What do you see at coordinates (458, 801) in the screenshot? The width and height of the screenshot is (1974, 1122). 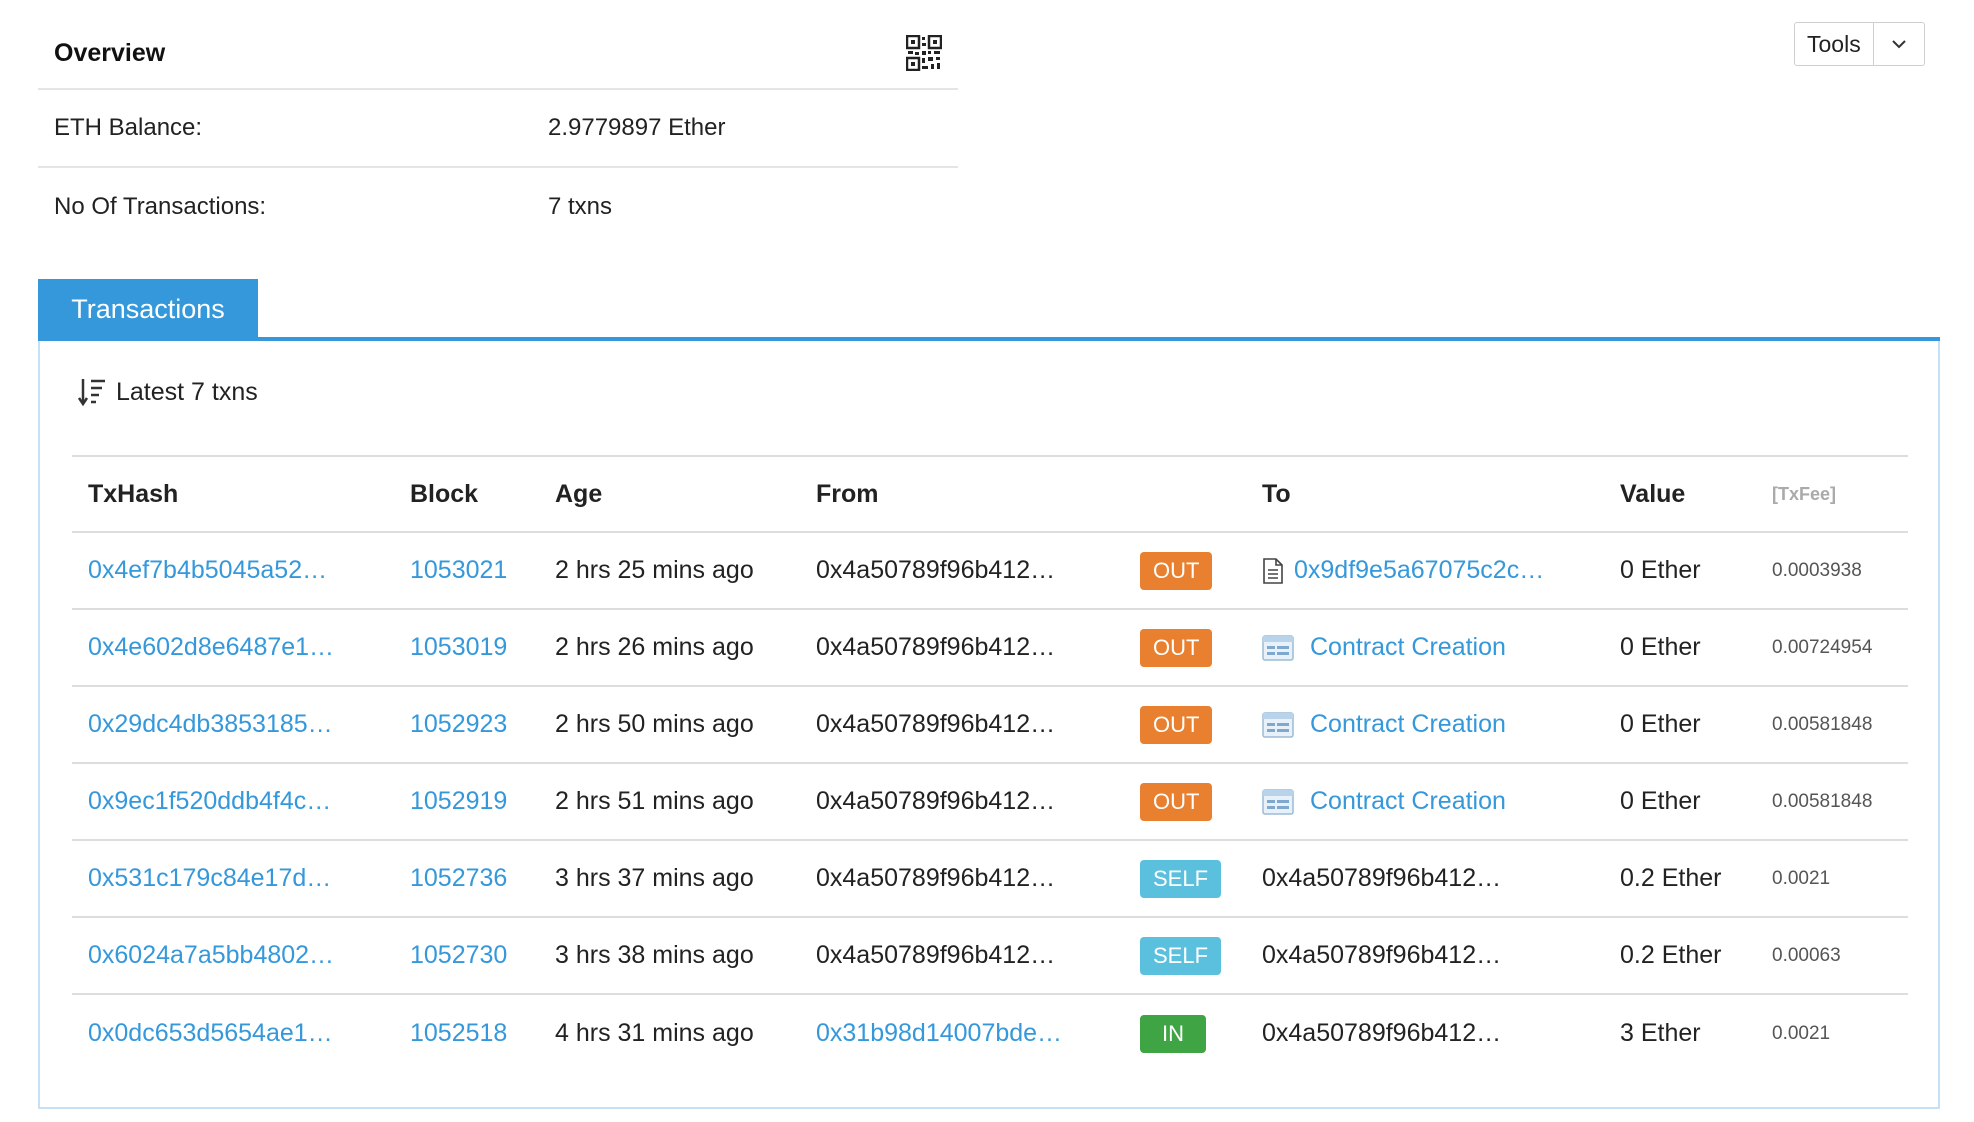 I see `block-link: 1052919` at bounding box center [458, 801].